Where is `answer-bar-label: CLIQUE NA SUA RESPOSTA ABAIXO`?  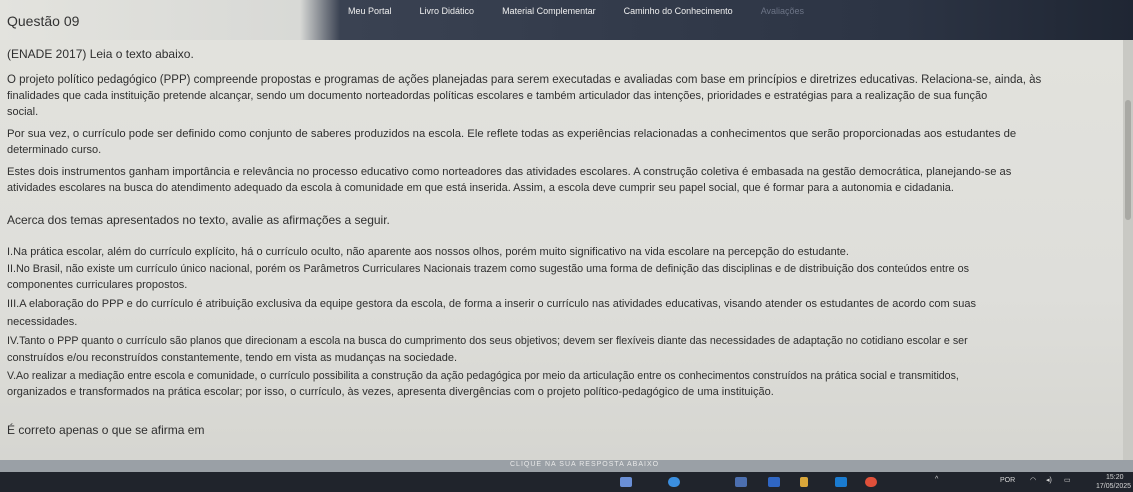 answer-bar-label: CLIQUE NA SUA RESPOSTA ABAIXO is located at coordinates (585, 464).